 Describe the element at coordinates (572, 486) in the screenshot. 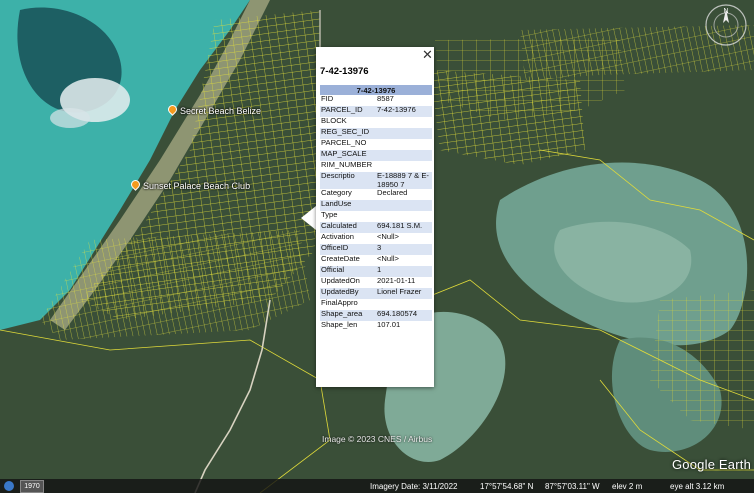

I see `longitude: 87°57'03.11" W` at that location.